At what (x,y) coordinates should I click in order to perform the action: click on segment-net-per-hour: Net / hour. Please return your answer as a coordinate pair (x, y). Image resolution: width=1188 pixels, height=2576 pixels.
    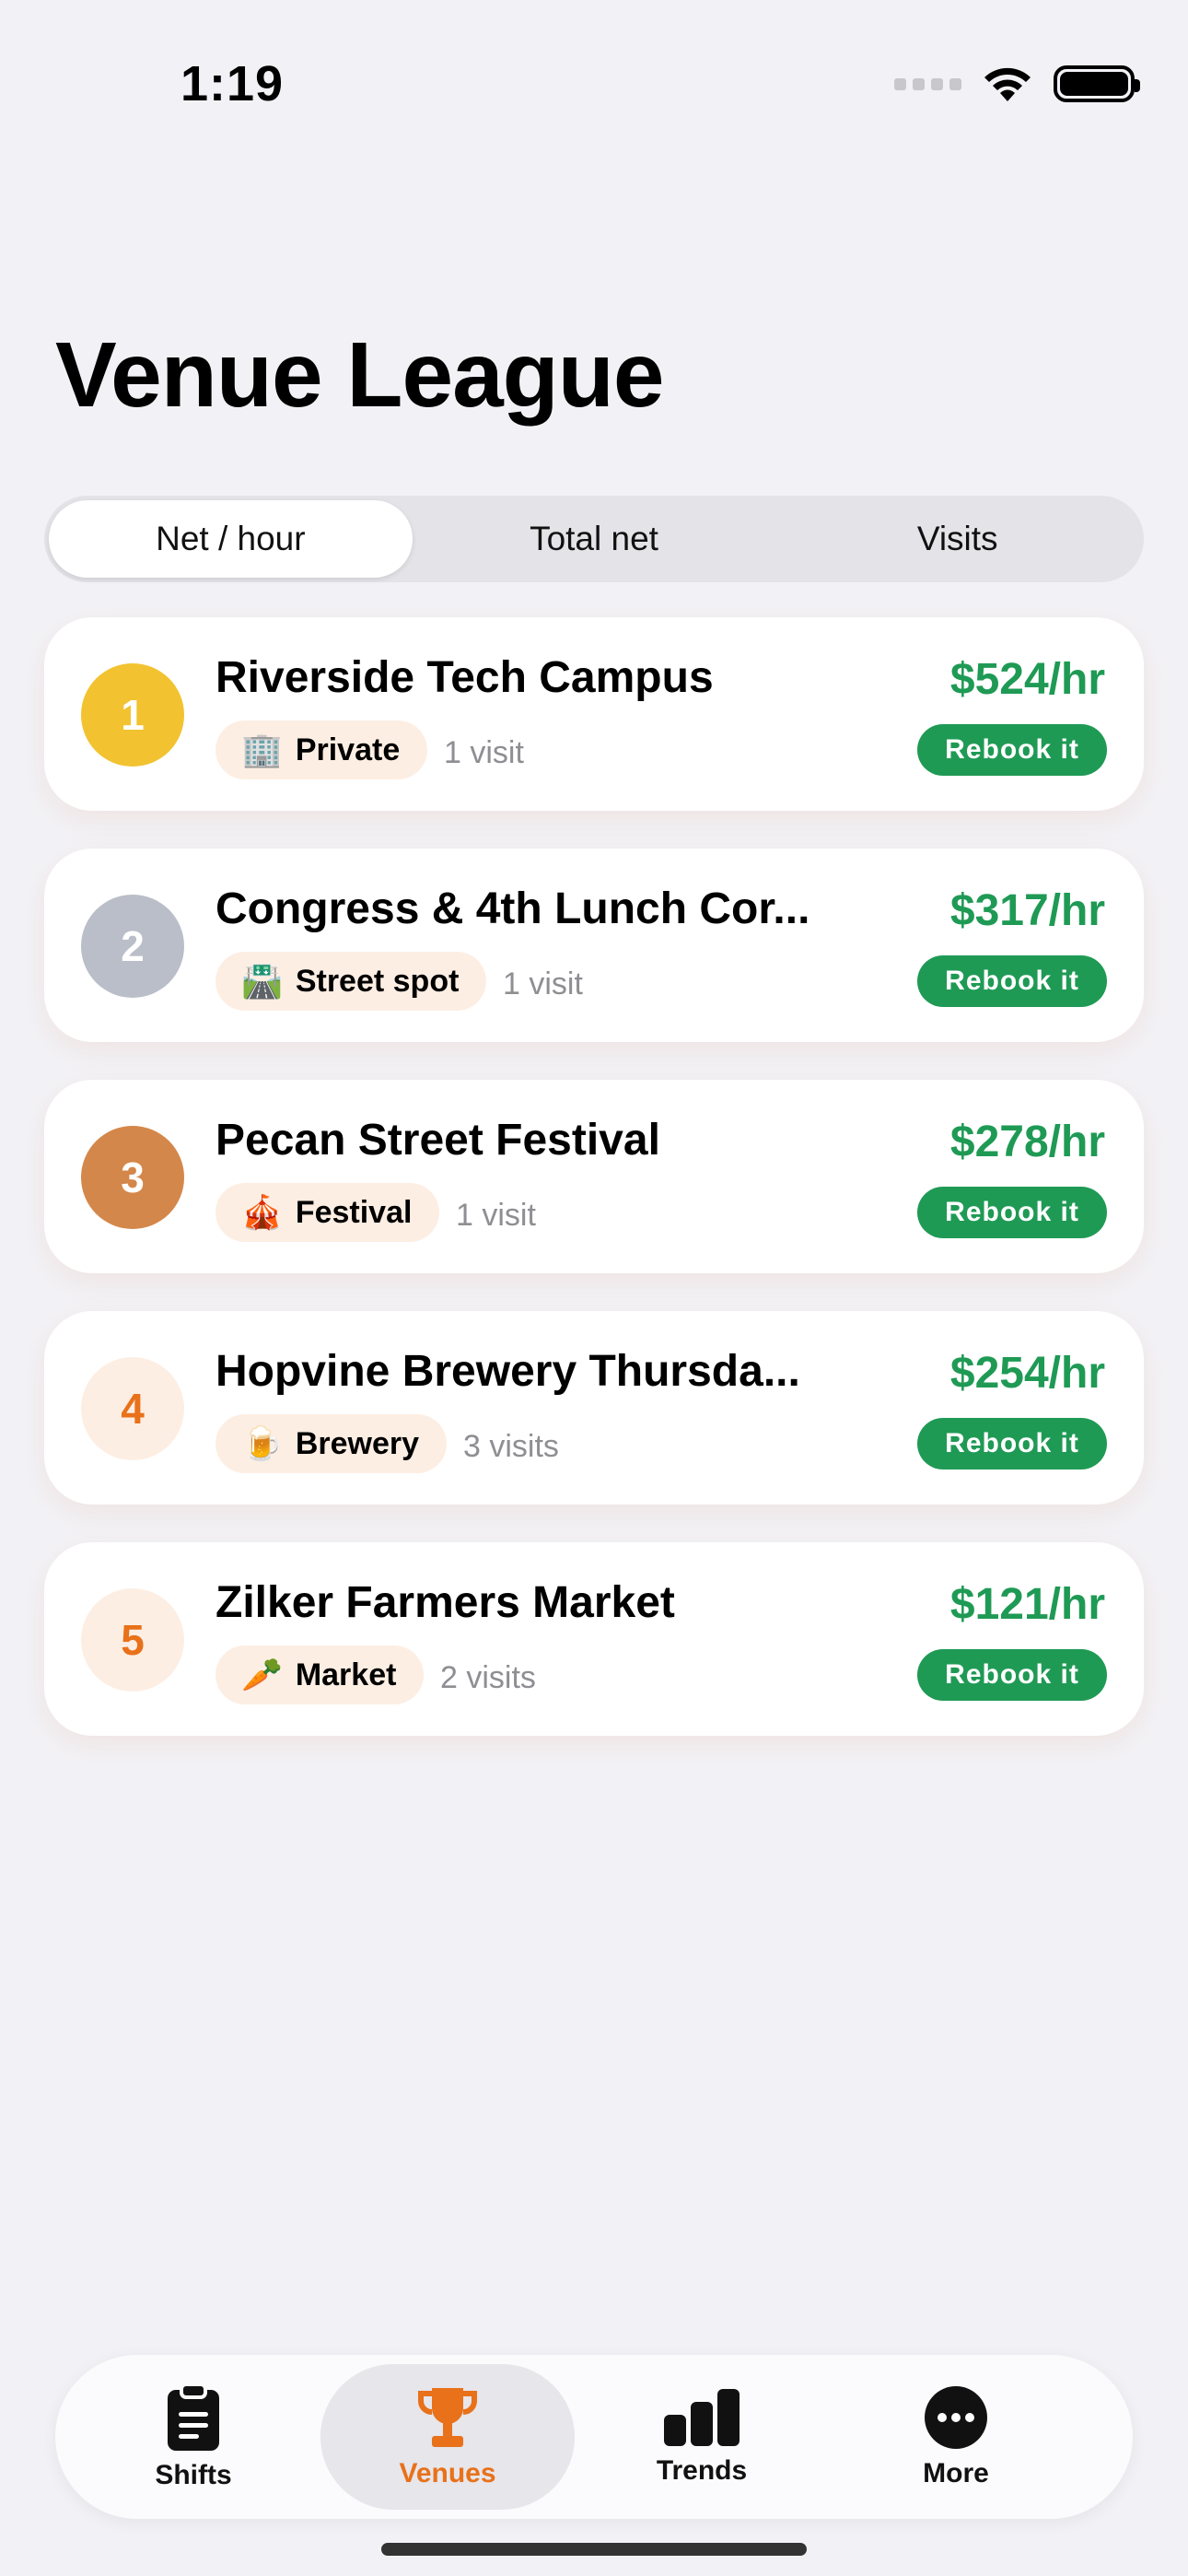
    Looking at the image, I should click on (231, 539).